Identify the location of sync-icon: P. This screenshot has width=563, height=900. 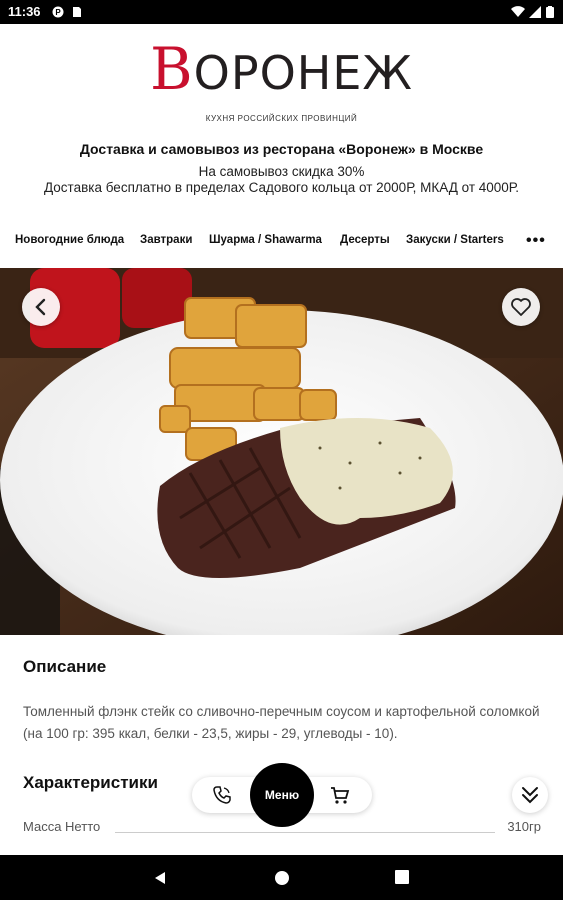
(58, 12).